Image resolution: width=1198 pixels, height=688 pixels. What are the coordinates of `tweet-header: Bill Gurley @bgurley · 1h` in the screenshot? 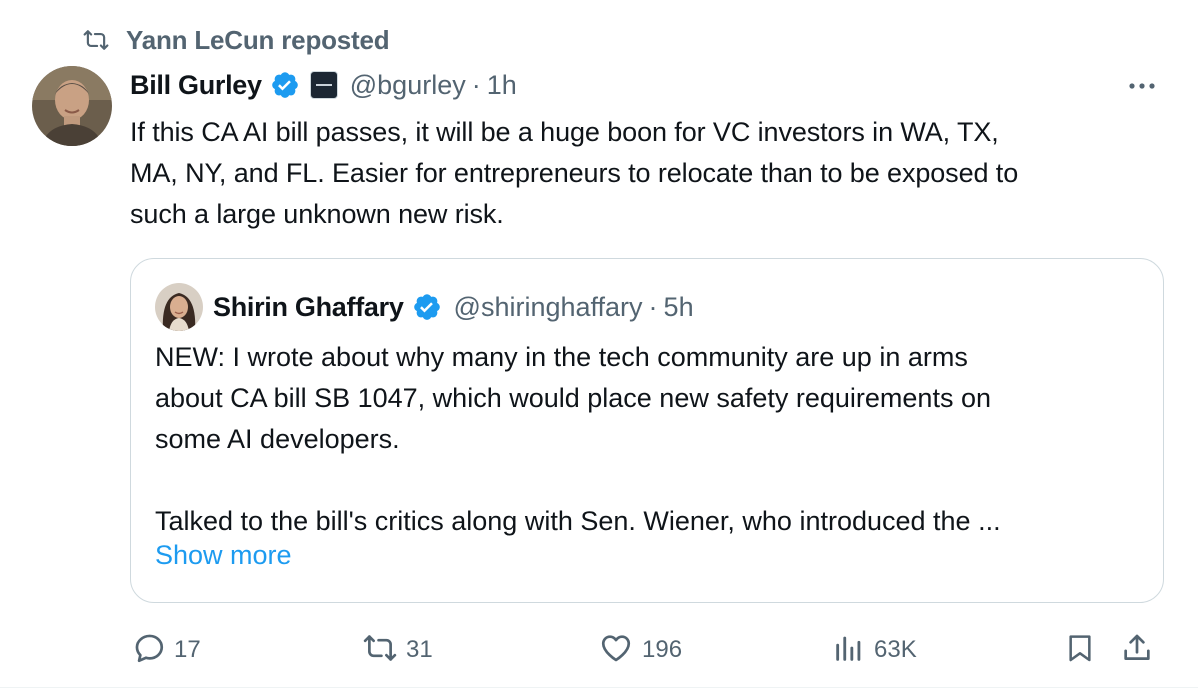 It's located at (323, 85).